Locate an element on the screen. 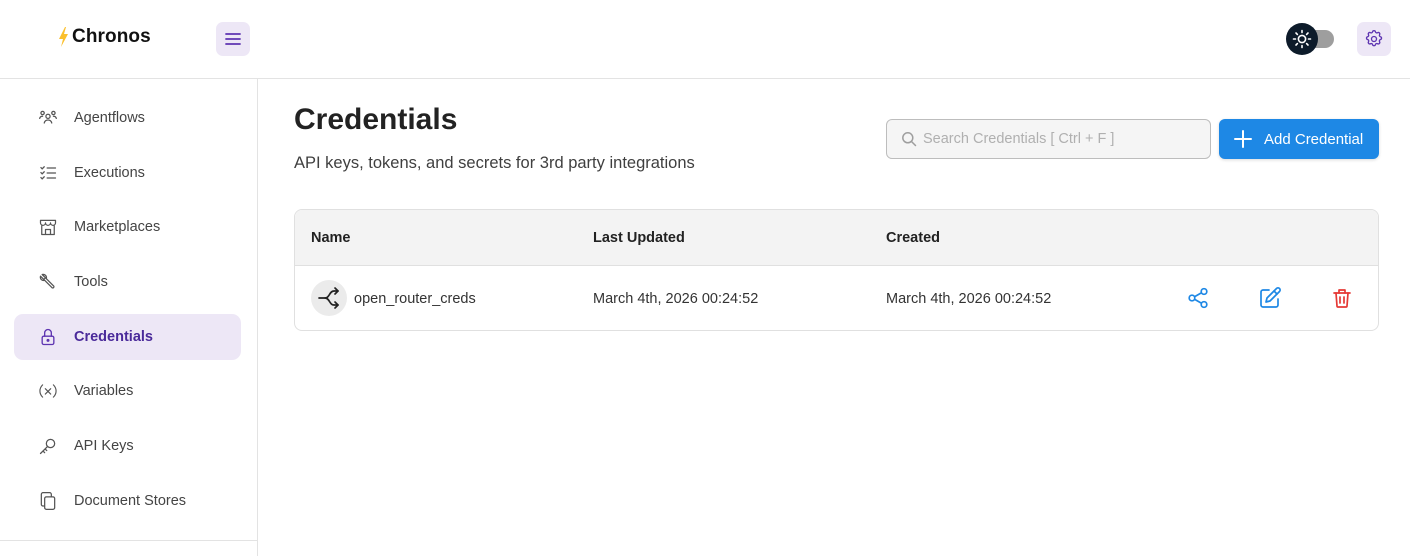 The height and width of the screenshot is (556, 1410). delete-button is located at coordinates (1342, 298).